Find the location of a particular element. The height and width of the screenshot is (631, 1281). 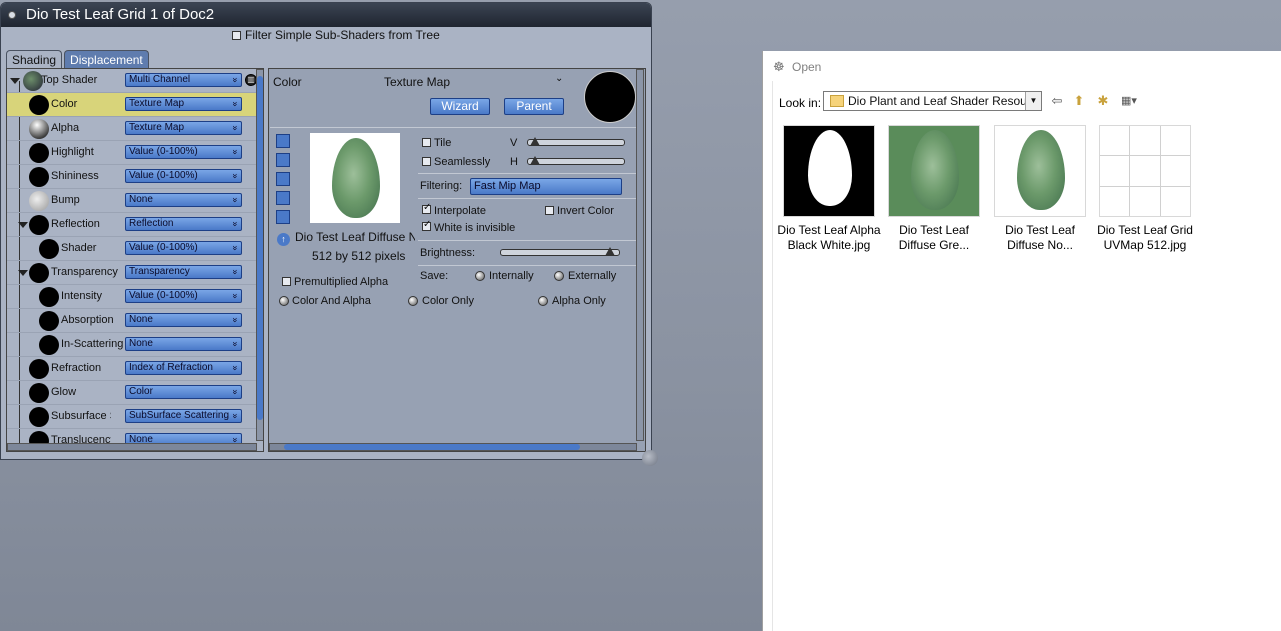

upload-arrow-icon: ↑ is located at coordinates (283, 239).